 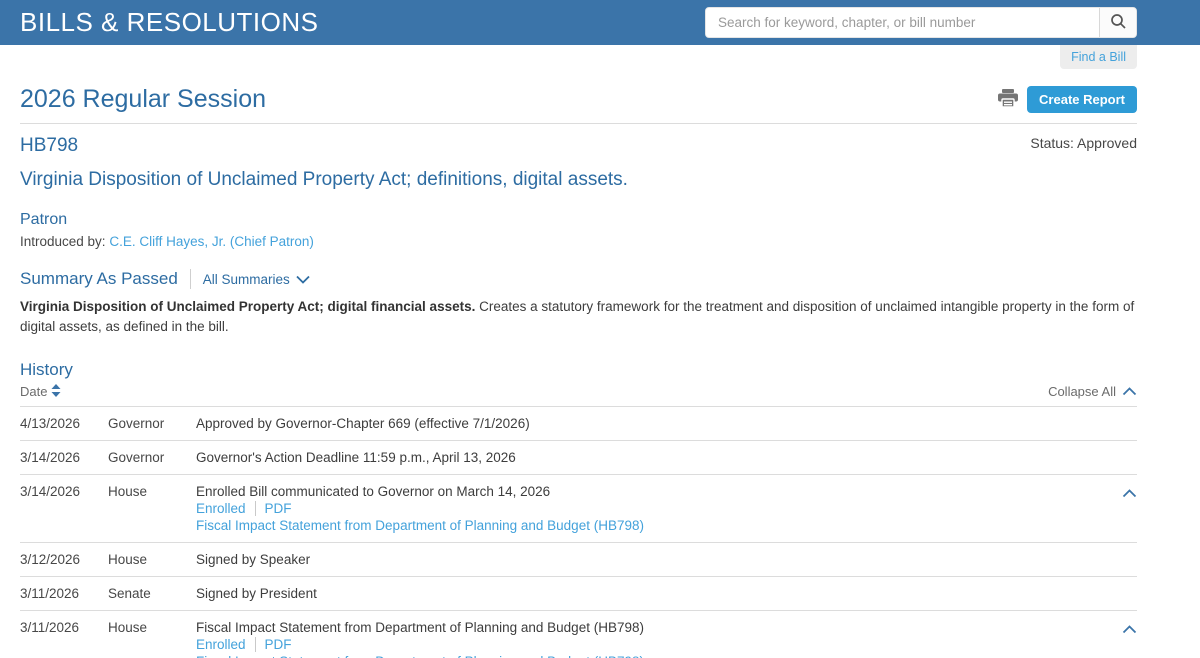 I want to click on all-summaries-dropdown: All Summaries, so click(x=256, y=279).